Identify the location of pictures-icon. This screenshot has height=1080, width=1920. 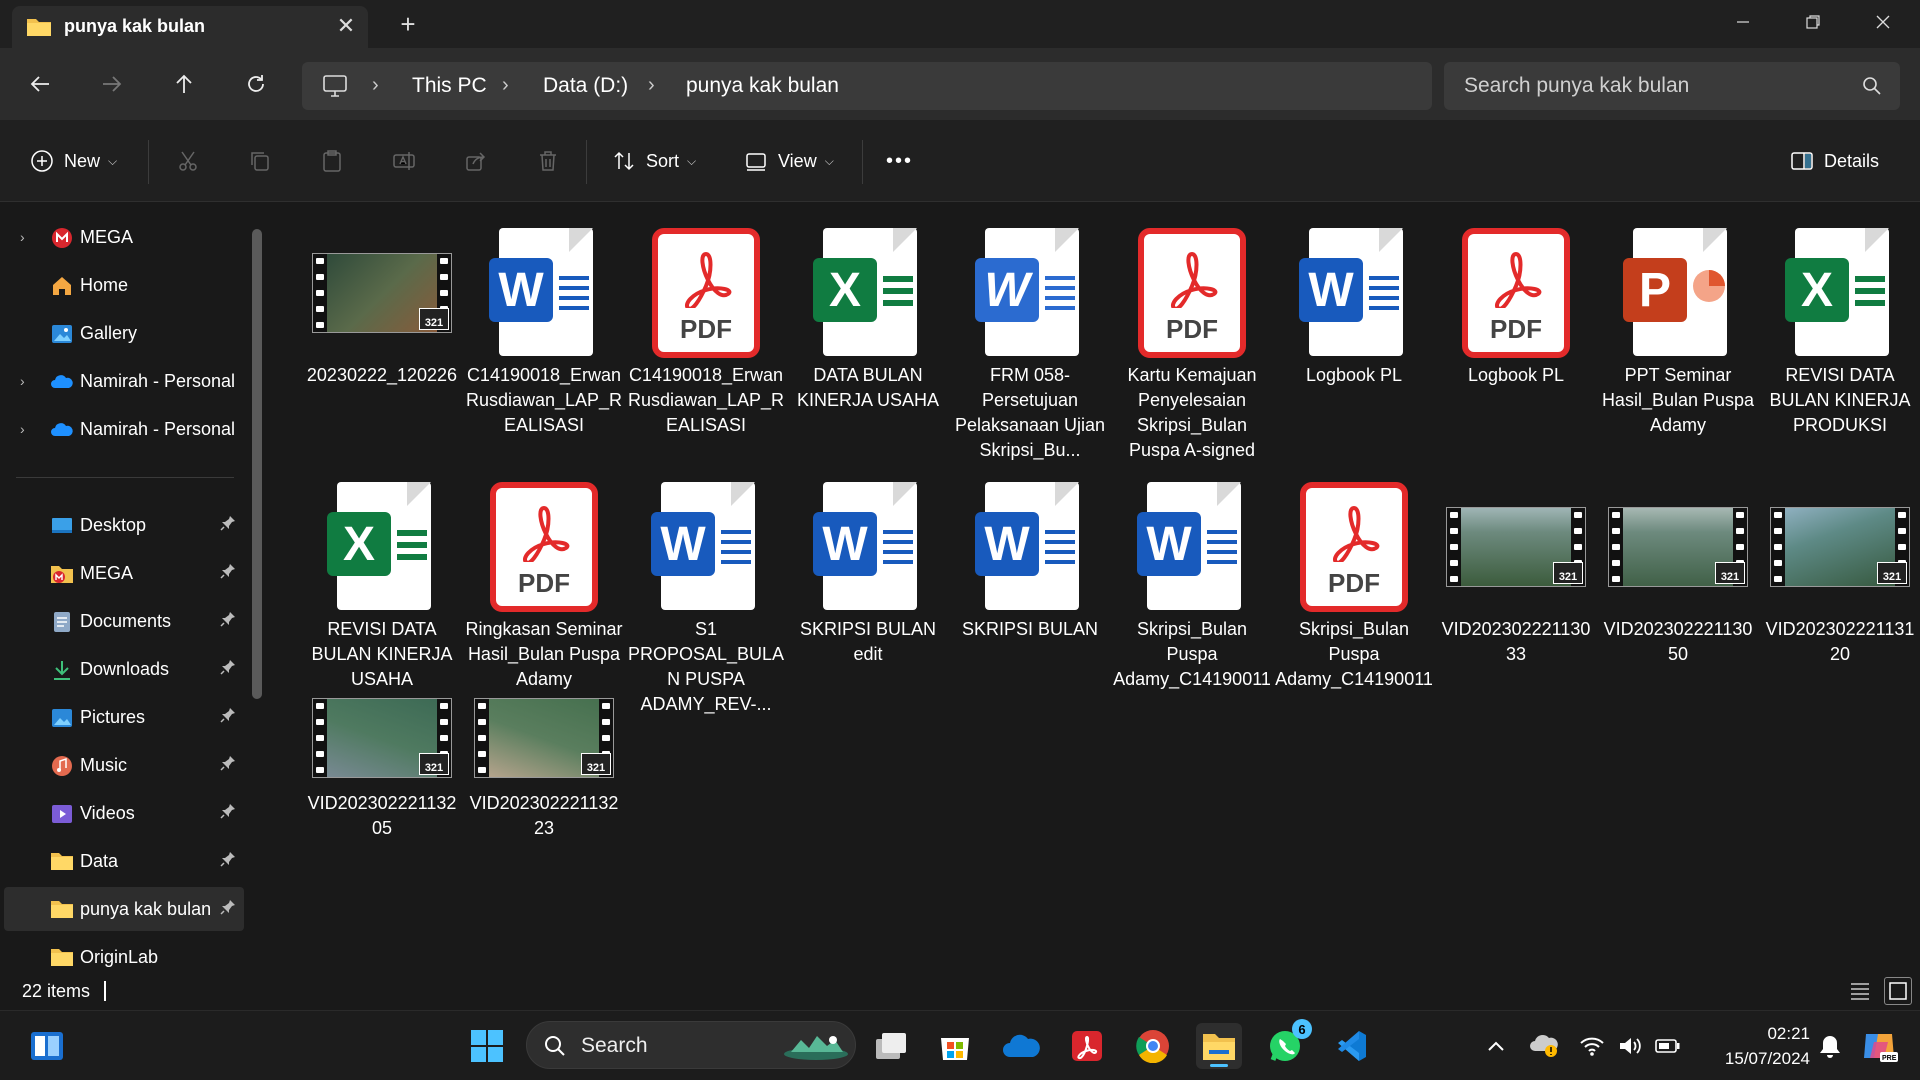
(62, 717).